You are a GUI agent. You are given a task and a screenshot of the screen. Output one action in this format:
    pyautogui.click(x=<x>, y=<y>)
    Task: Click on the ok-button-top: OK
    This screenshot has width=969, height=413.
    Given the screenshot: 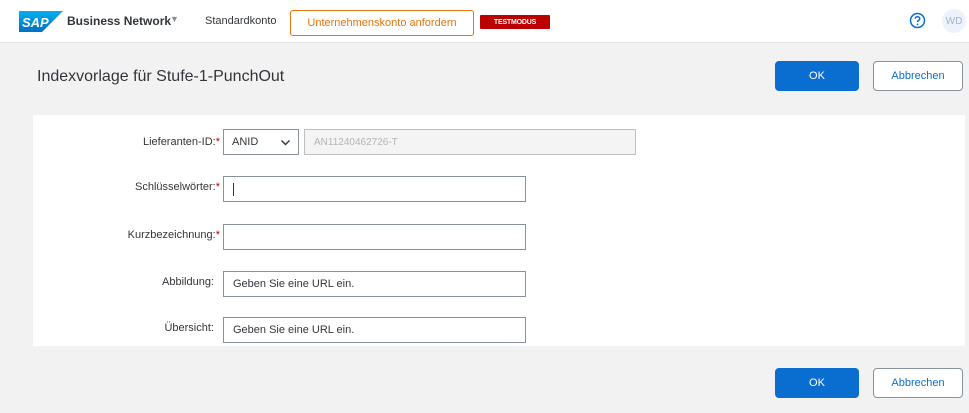 What is the action you would take?
    pyautogui.click(x=817, y=76)
    